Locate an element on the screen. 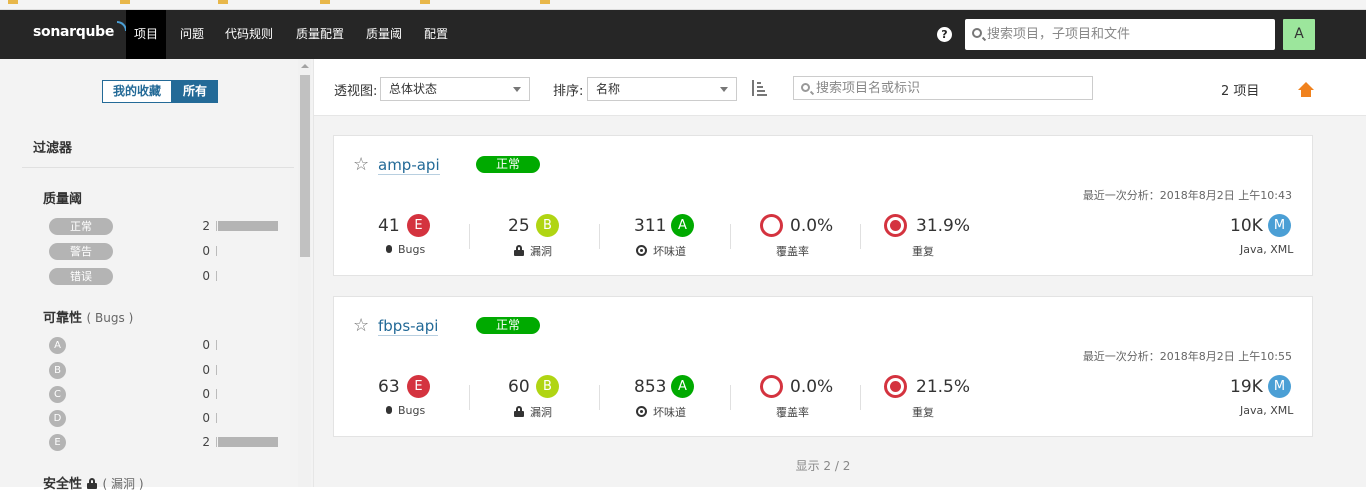 The height and width of the screenshot is (492, 1366). help-icon: ? is located at coordinates (944, 34).